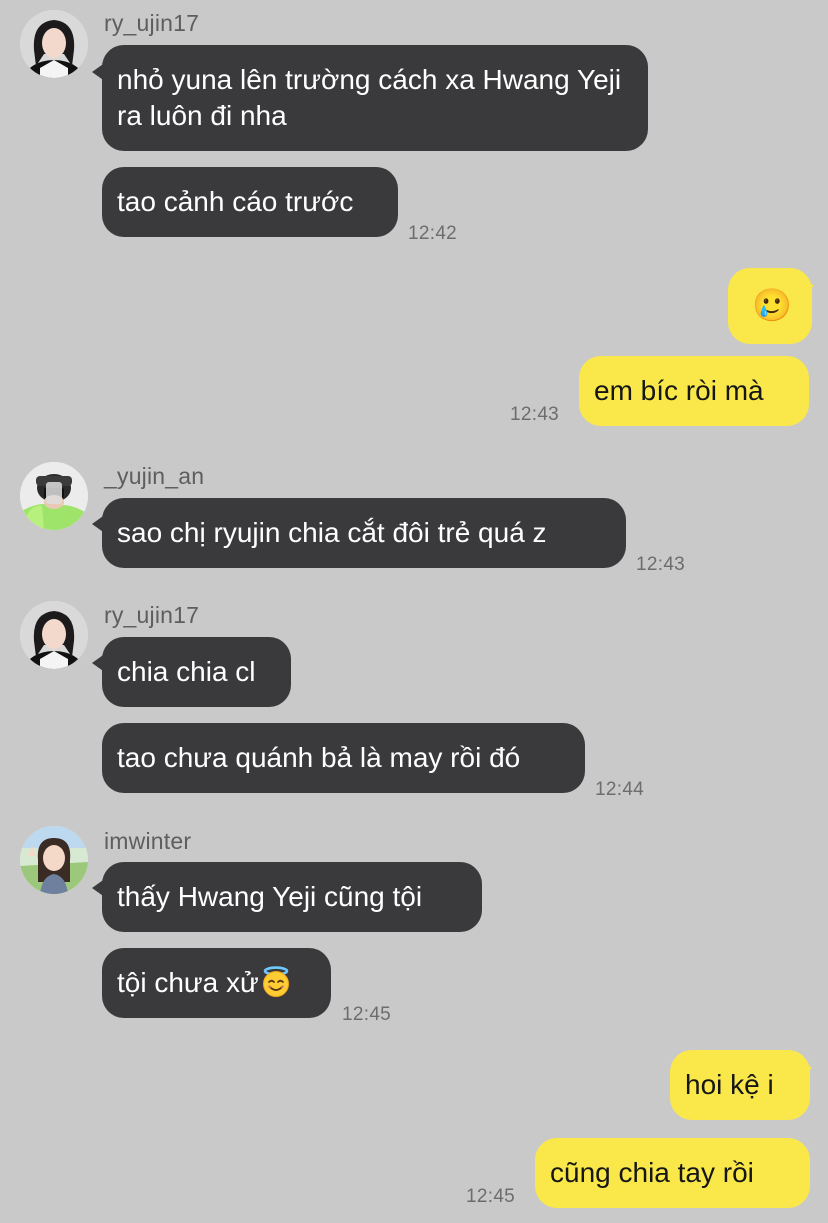 This screenshot has width=828, height=1223. What do you see at coordinates (188, 982) in the screenshot?
I see `message-text: tội chưa xử` at bounding box center [188, 982].